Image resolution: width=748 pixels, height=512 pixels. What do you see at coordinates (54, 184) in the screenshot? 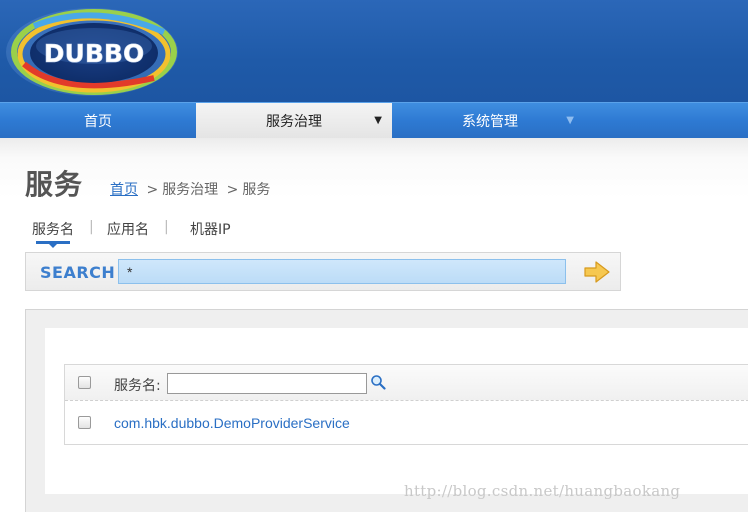
I see `page-title: 服务` at bounding box center [54, 184].